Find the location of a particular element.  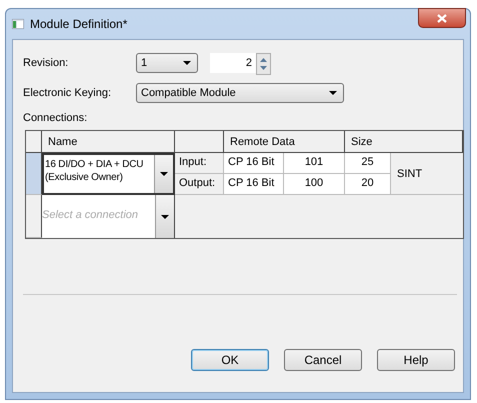

major-revision-dropdown: 1 is located at coordinates (167, 63).